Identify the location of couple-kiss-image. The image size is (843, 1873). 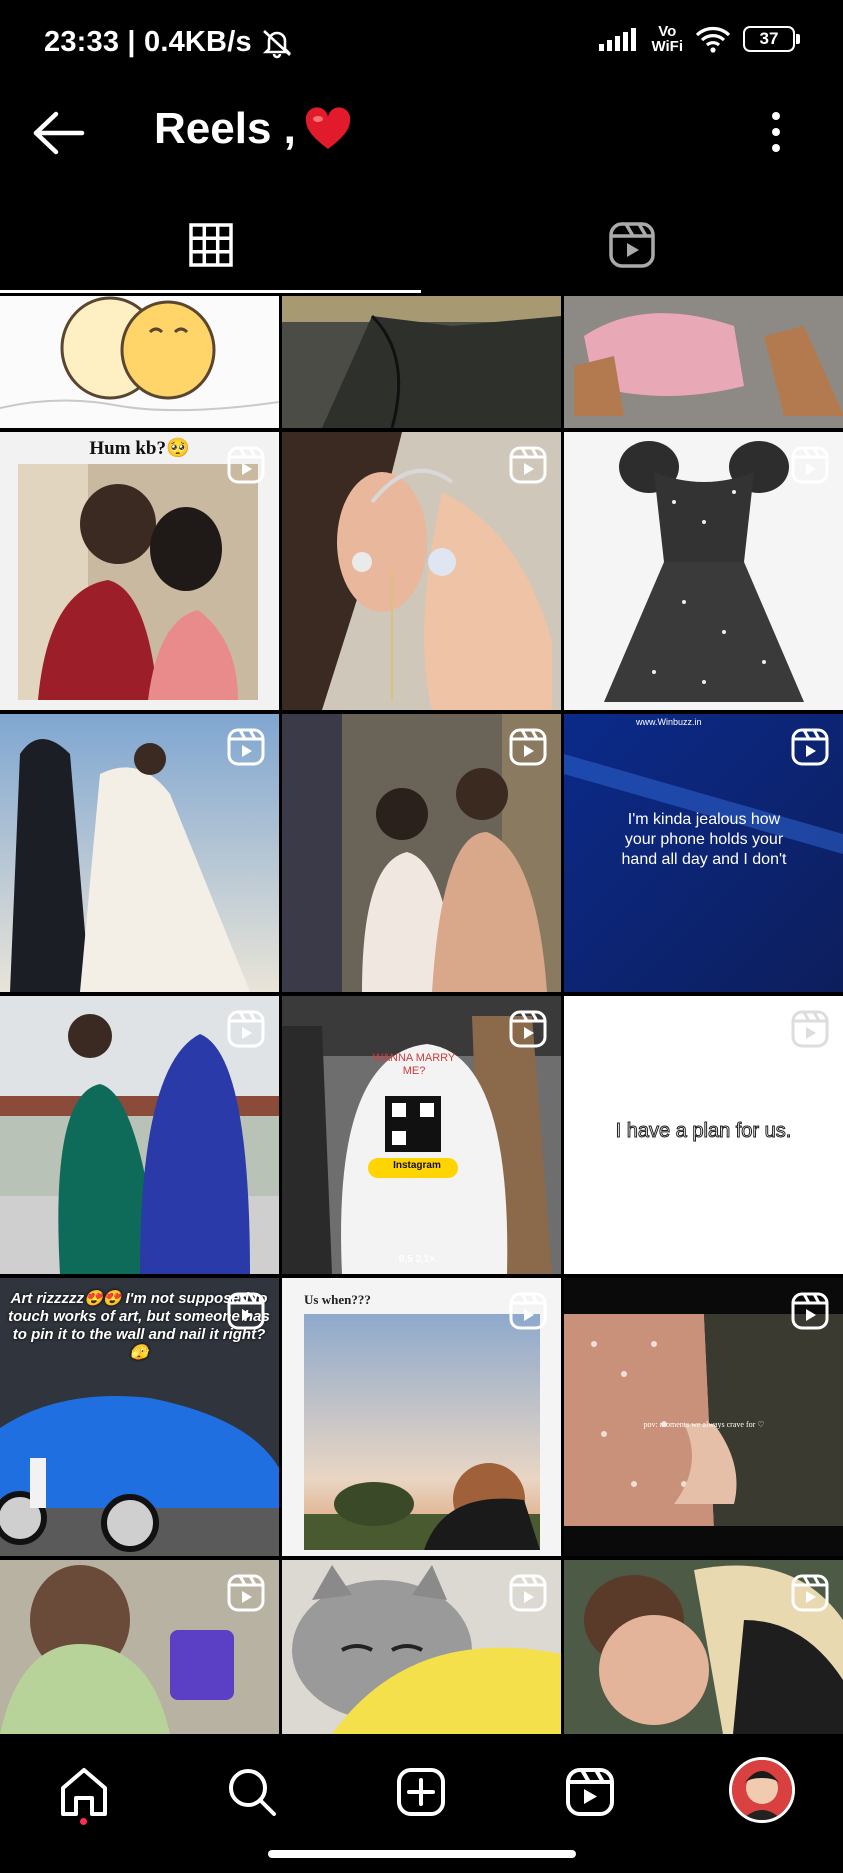
(138, 582).